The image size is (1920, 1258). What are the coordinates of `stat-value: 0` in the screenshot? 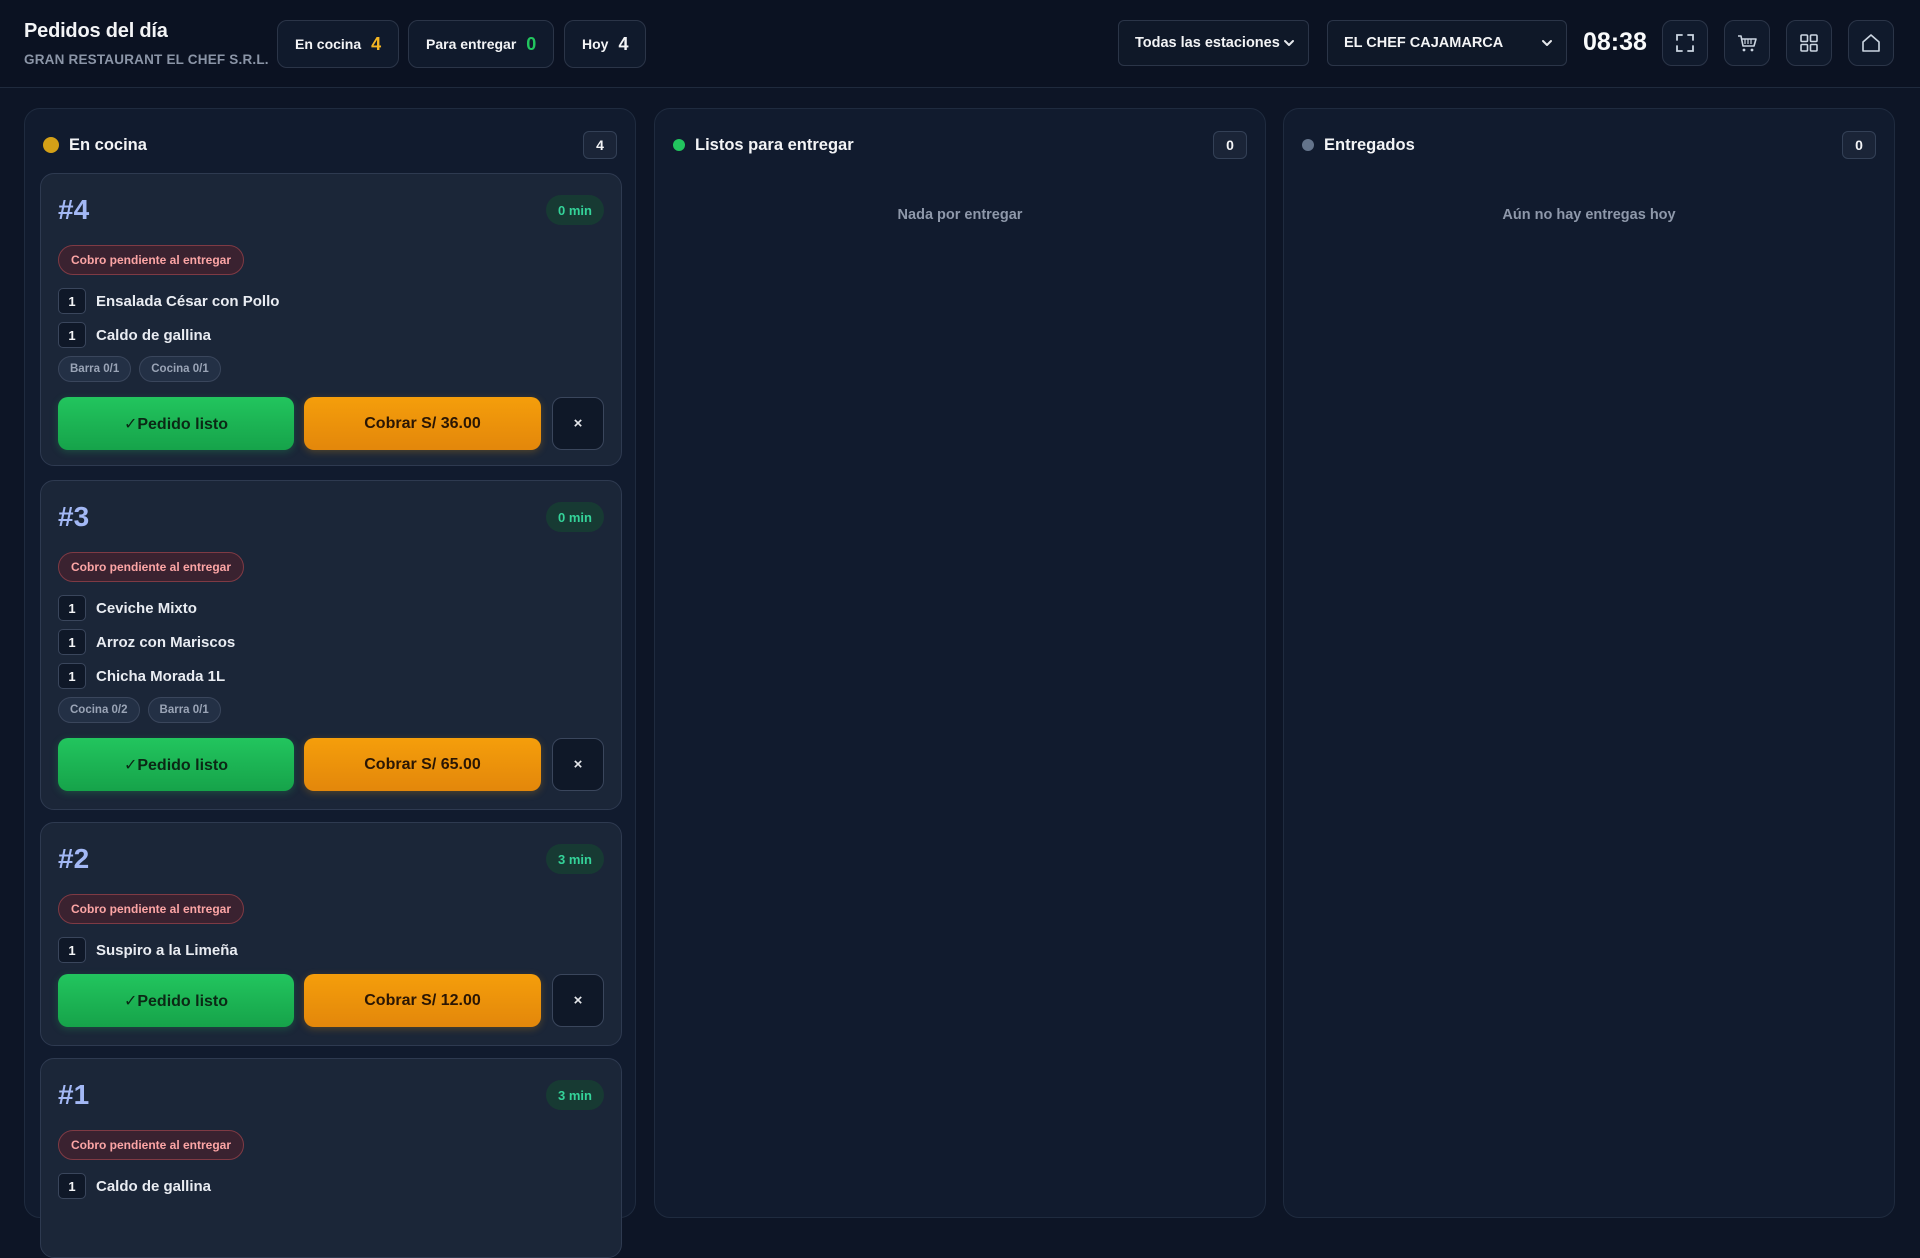 It's located at (531, 43).